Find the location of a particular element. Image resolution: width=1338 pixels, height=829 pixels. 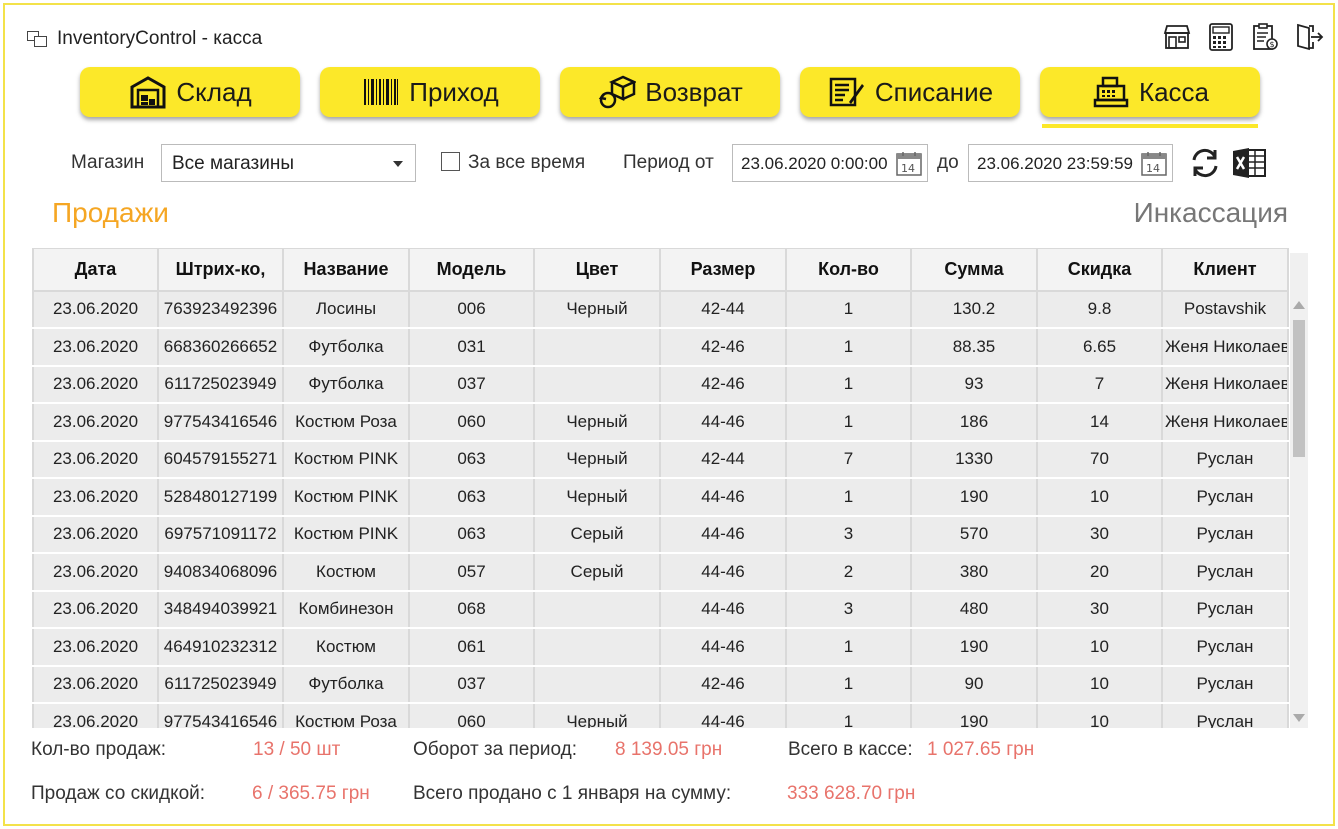

table-cell: 061 is located at coordinates (471, 647).